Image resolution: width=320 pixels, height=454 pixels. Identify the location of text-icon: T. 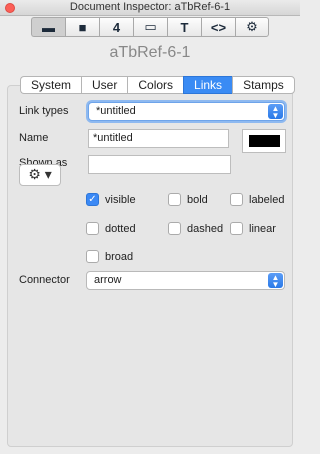
(184, 27).